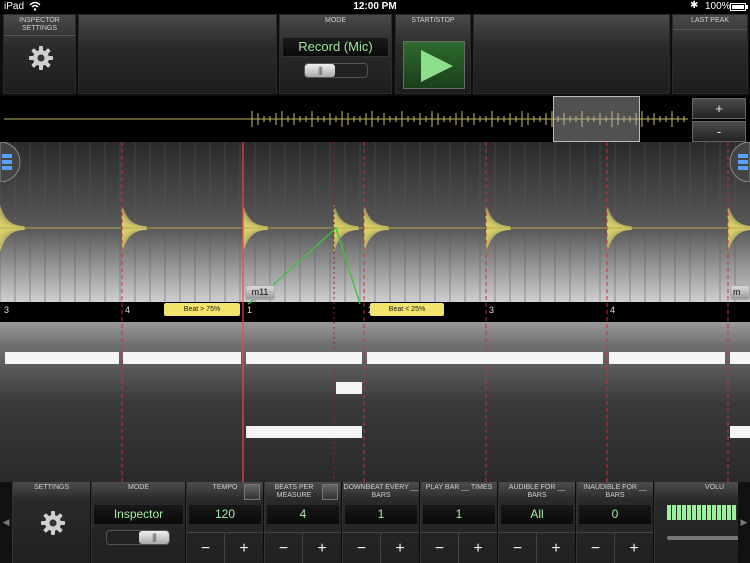  I want to click on inaudible-label: INAUDIBLE FOR __ BARS, so click(615, 491).